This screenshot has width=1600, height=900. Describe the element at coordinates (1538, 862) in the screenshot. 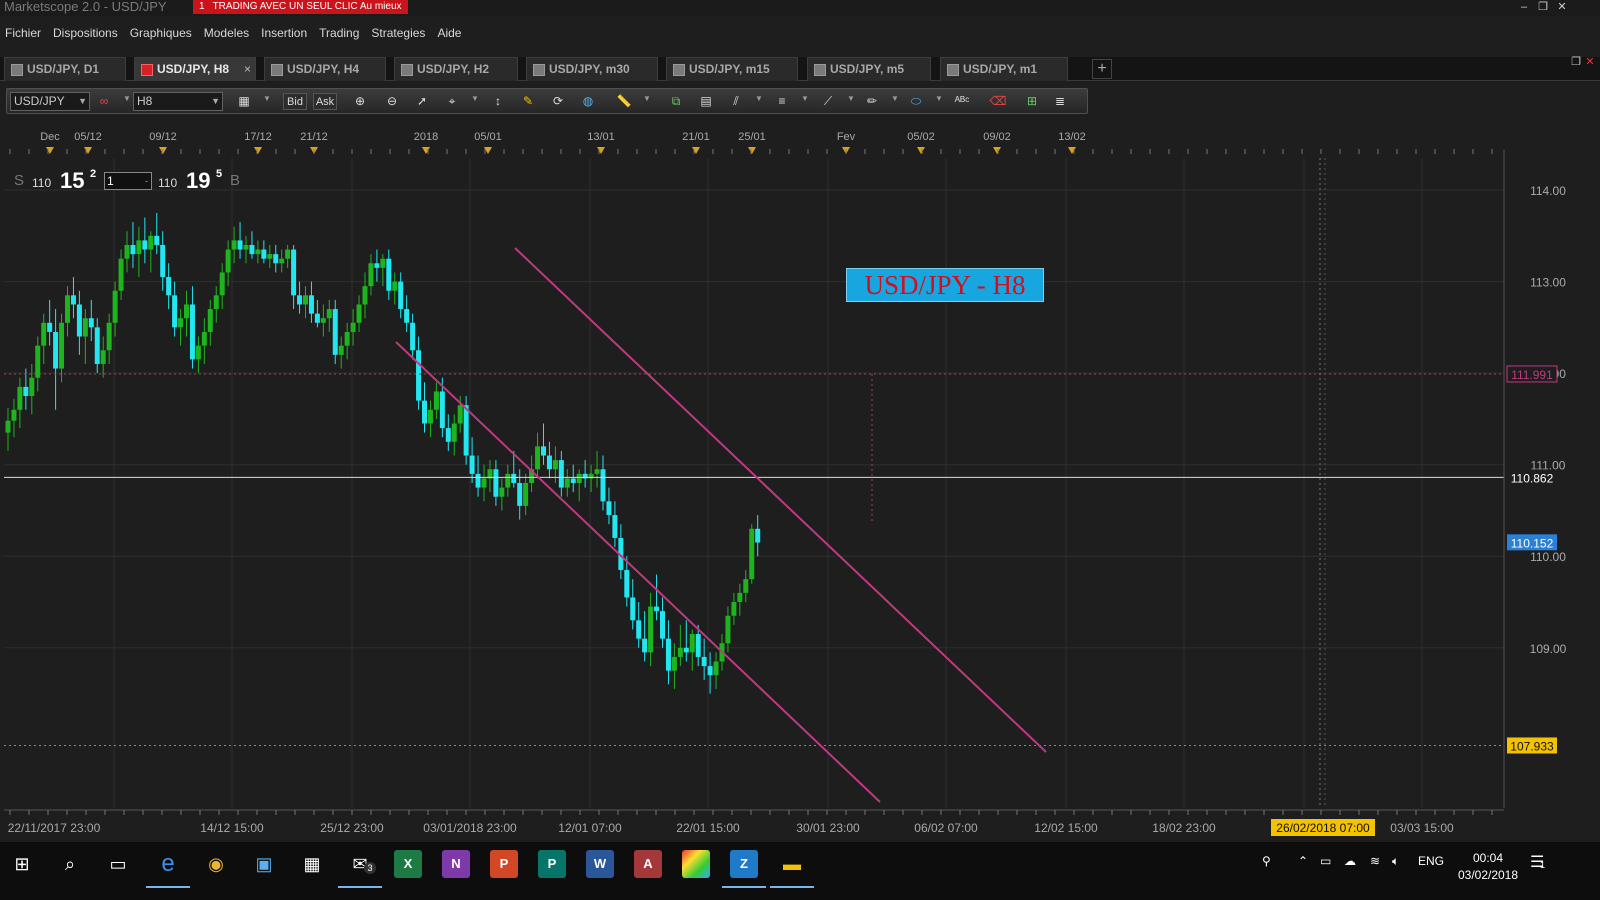

I see `notifications-icon: ☰ 1` at that location.